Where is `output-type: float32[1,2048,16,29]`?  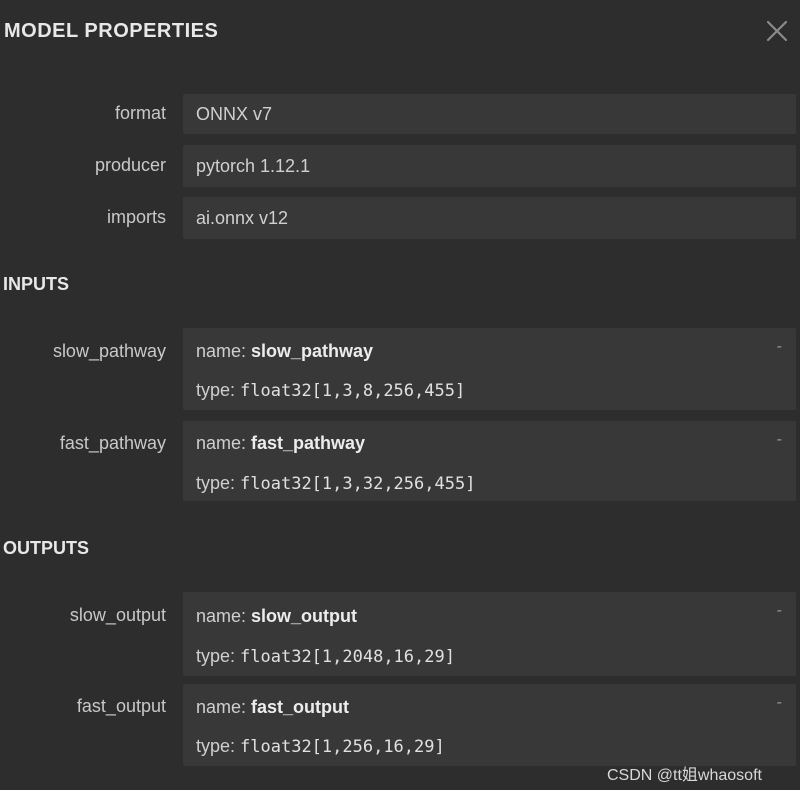
output-type: float32[1,2048,16,29] is located at coordinates (347, 657).